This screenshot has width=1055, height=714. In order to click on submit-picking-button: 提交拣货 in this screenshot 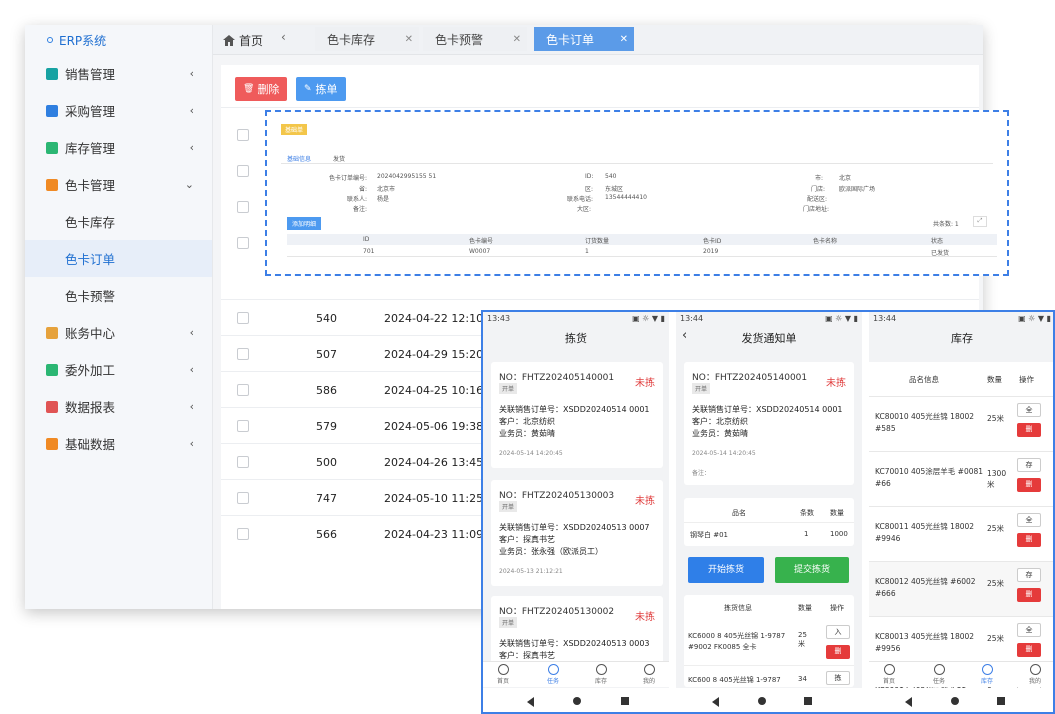, I will do `click(812, 570)`.